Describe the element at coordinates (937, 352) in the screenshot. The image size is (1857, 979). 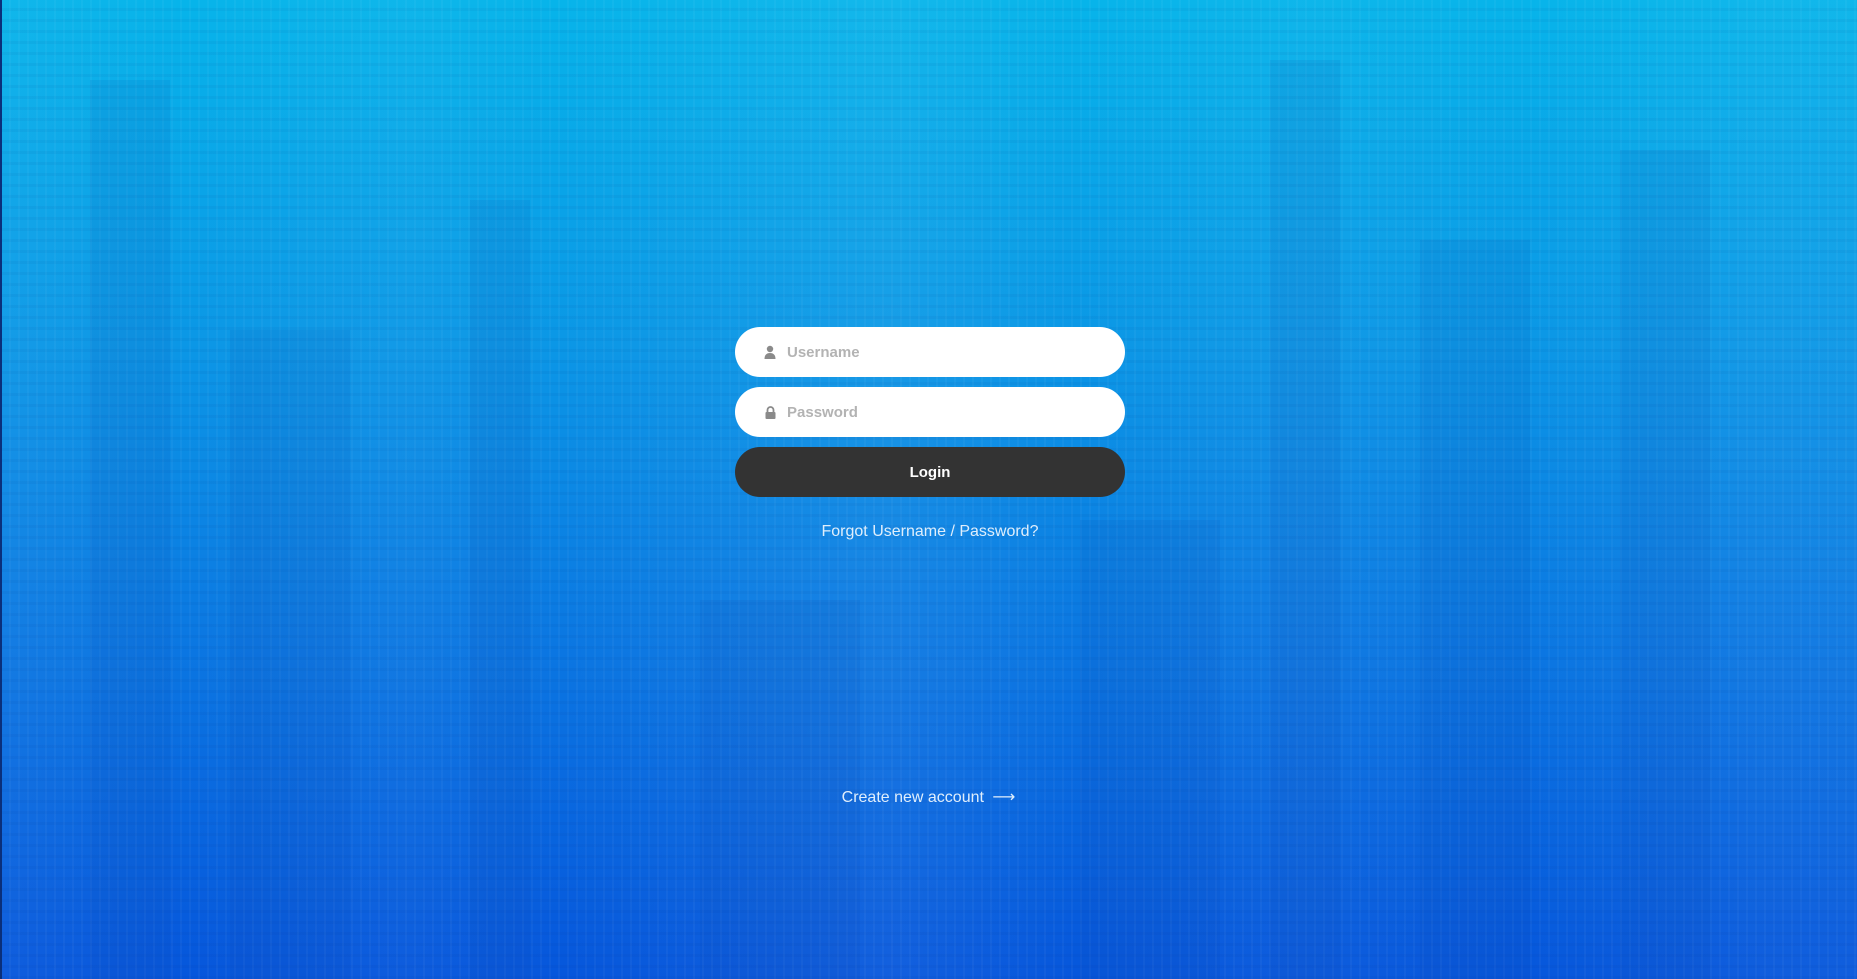
I see `username-input` at that location.